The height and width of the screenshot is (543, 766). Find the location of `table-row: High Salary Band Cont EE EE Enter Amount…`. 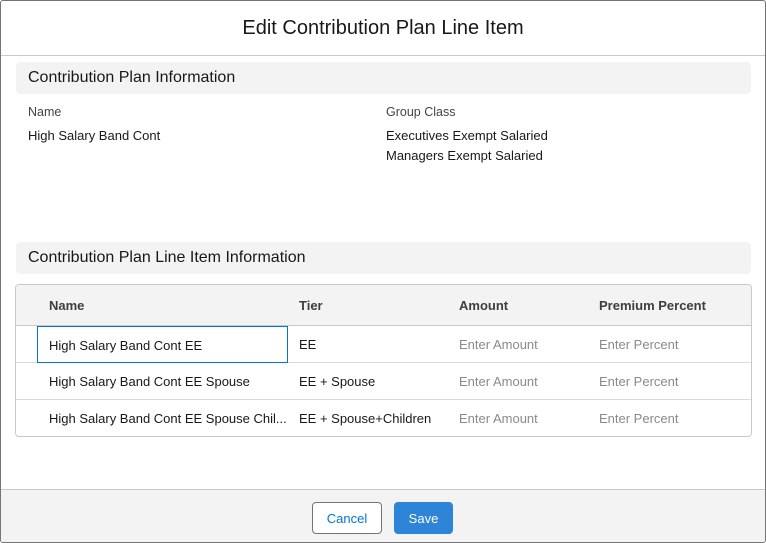

table-row: High Salary Band Cont EE EE Enter Amount… is located at coordinates (383, 344).